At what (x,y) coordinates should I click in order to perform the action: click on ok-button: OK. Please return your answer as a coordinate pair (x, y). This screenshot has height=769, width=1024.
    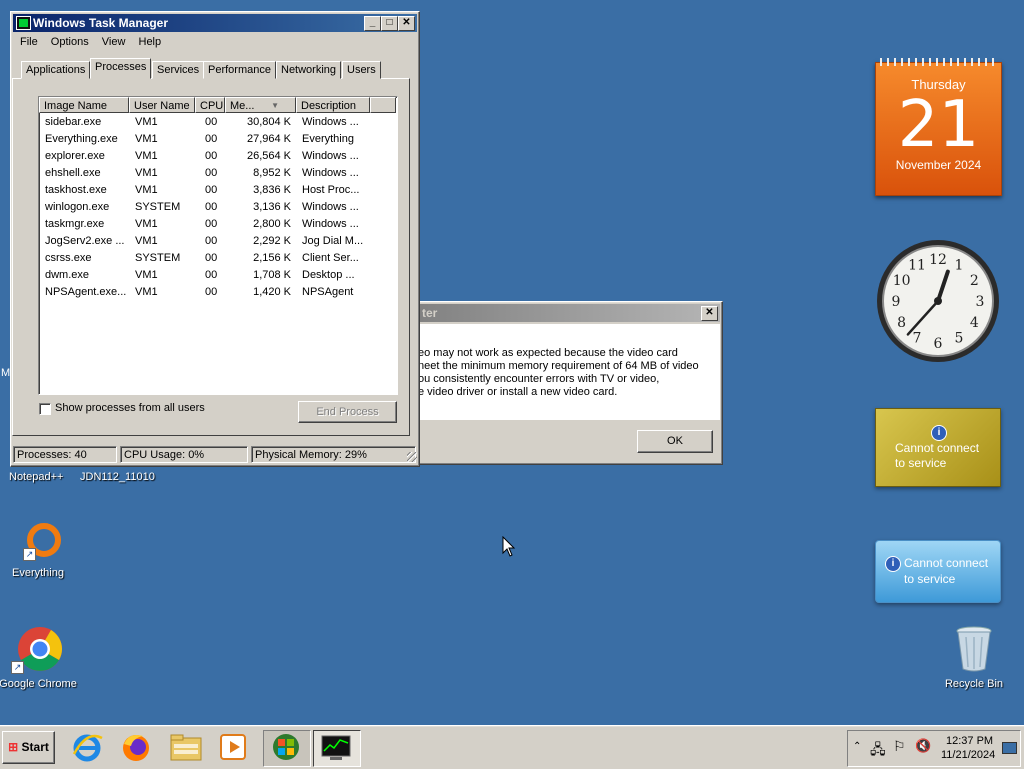
    Looking at the image, I should click on (675, 441).